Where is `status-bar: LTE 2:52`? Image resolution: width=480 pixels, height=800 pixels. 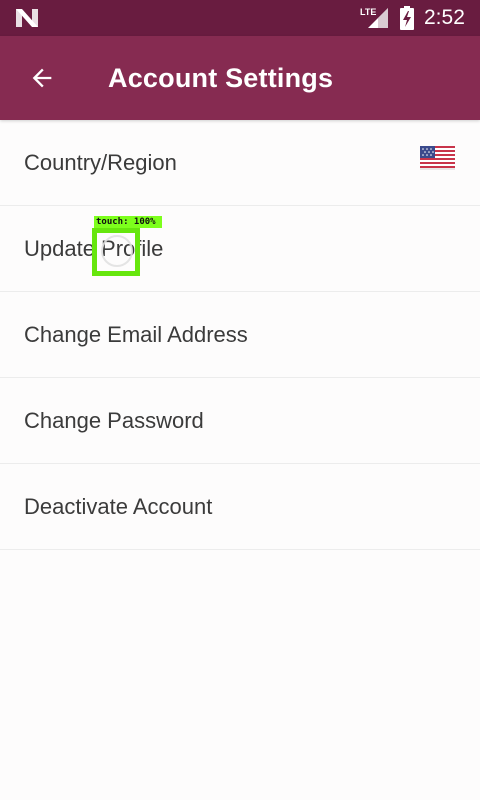 status-bar: LTE 2:52 is located at coordinates (240, 18).